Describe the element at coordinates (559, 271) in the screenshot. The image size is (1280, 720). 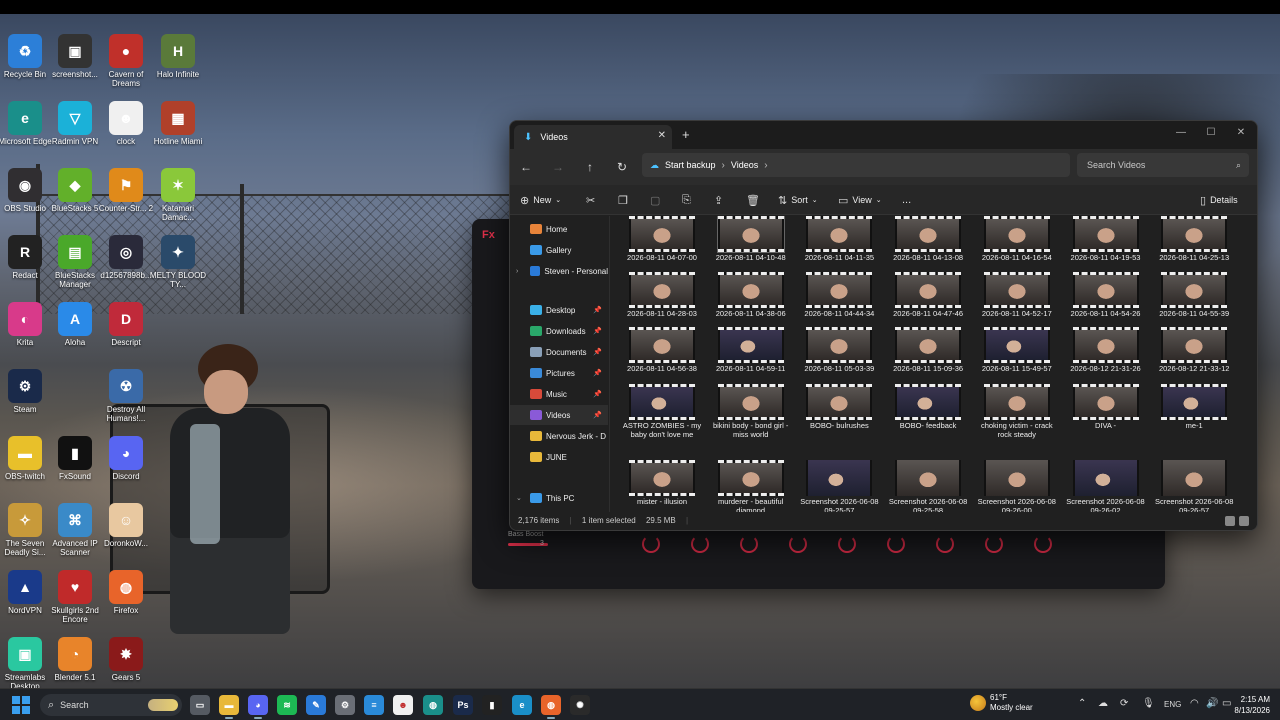
I see `nav-item: › Steven - Personal` at that location.